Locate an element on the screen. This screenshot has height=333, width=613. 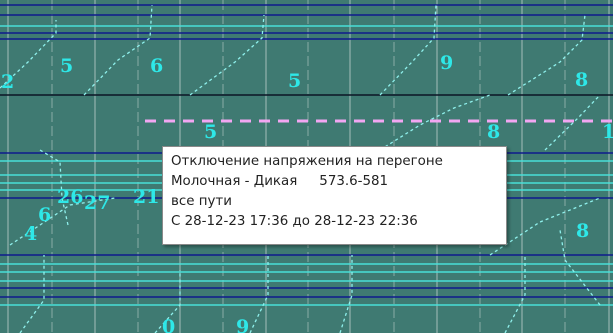
tooltip-km-range: 573.6-581 is located at coordinates (354, 181).